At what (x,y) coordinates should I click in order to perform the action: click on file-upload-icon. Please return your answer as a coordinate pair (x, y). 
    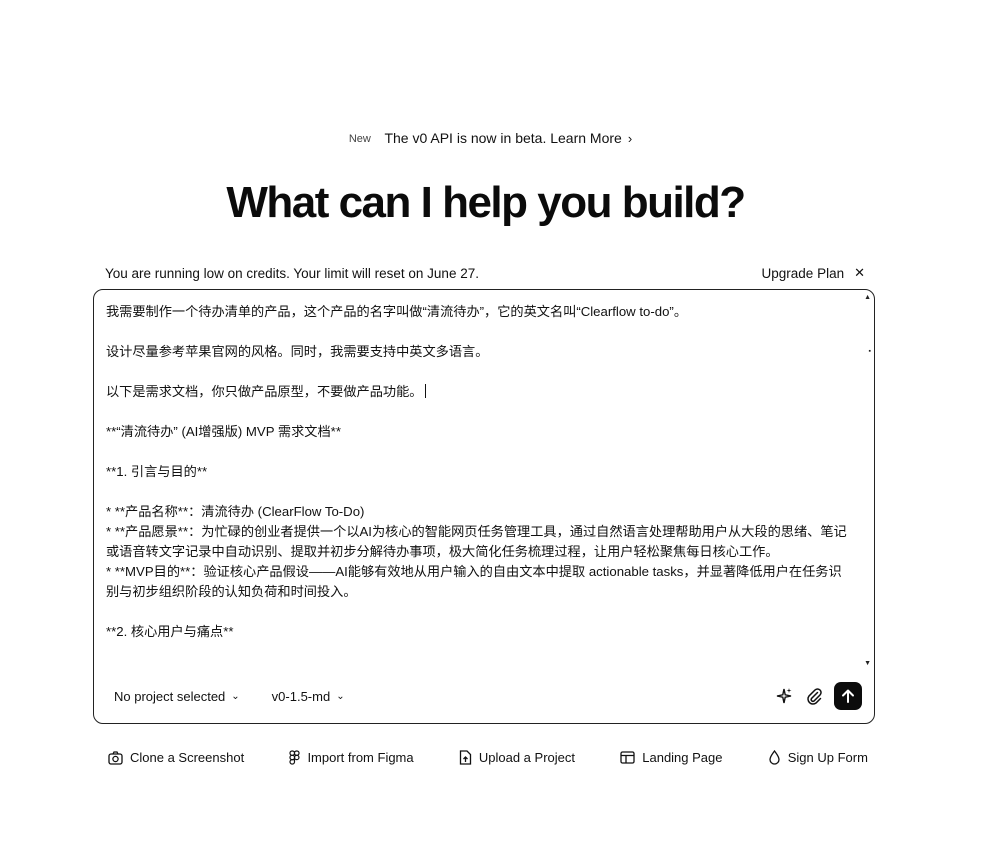
    Looking at the image, I should click on (465, 757).